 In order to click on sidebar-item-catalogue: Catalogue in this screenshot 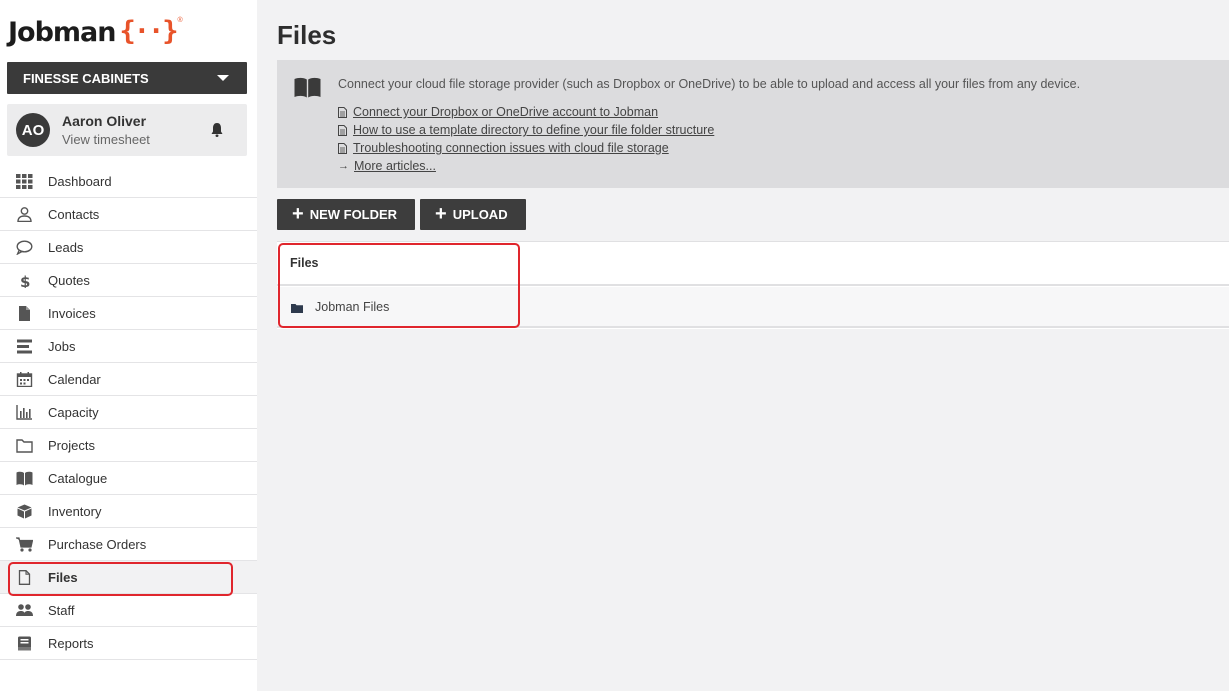, I will do `click(128, 478)`.